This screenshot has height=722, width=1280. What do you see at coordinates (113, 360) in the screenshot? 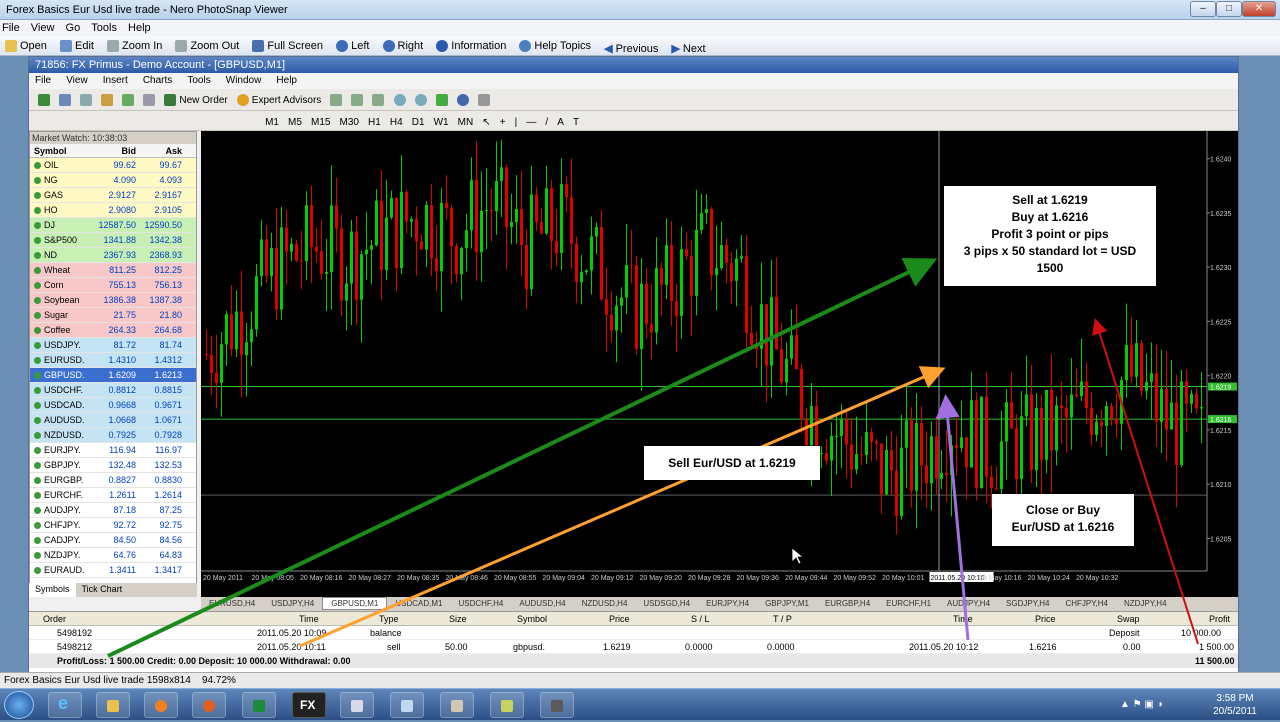
I see `market-watch-row: EURUSD. 1.4310 1.4312` at bounding box center [113, 360].